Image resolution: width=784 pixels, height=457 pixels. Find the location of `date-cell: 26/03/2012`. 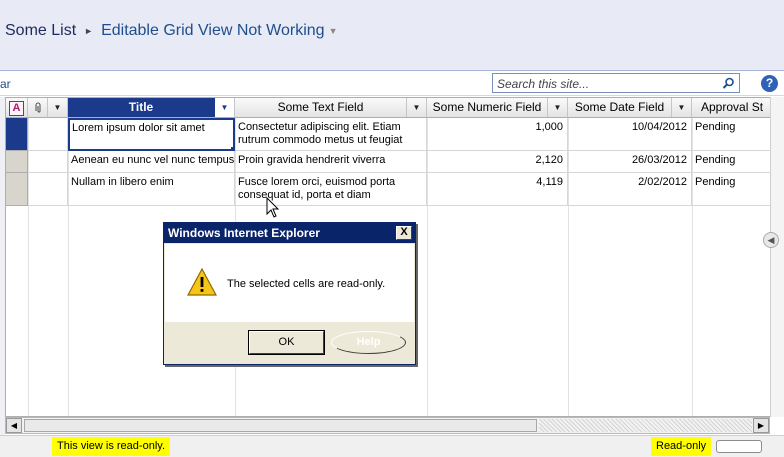

date-cell: 26/03/2012 is located at coordinates (630, 162).